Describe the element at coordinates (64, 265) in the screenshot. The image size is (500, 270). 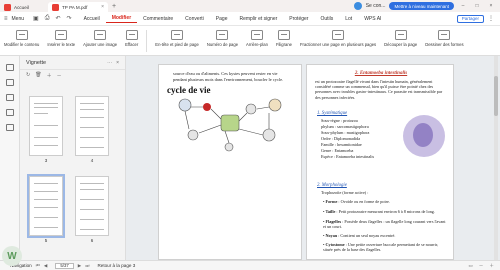
I see `page-number-input: 5/37` at that location.